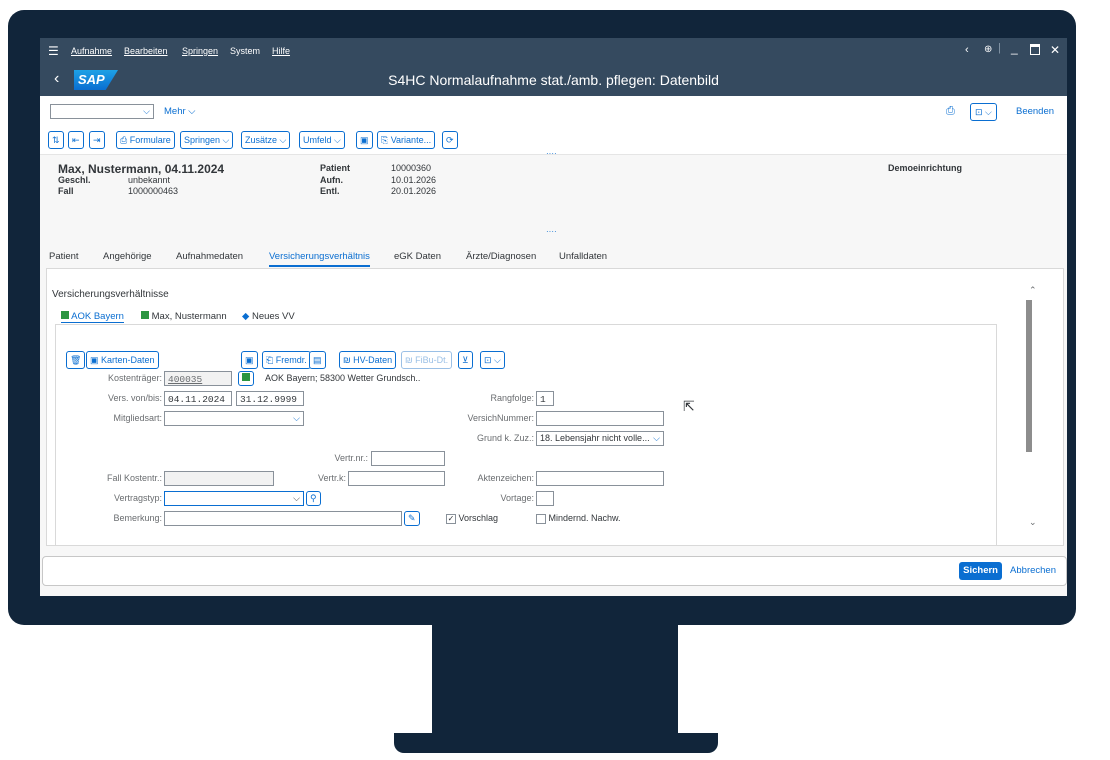 The image size is (1110, 760). What do you see at coordinates (584, 518) in the screenshot?
I see `mindernd-label: Mindernd. Nachw.` at bounding box center [584, 518].